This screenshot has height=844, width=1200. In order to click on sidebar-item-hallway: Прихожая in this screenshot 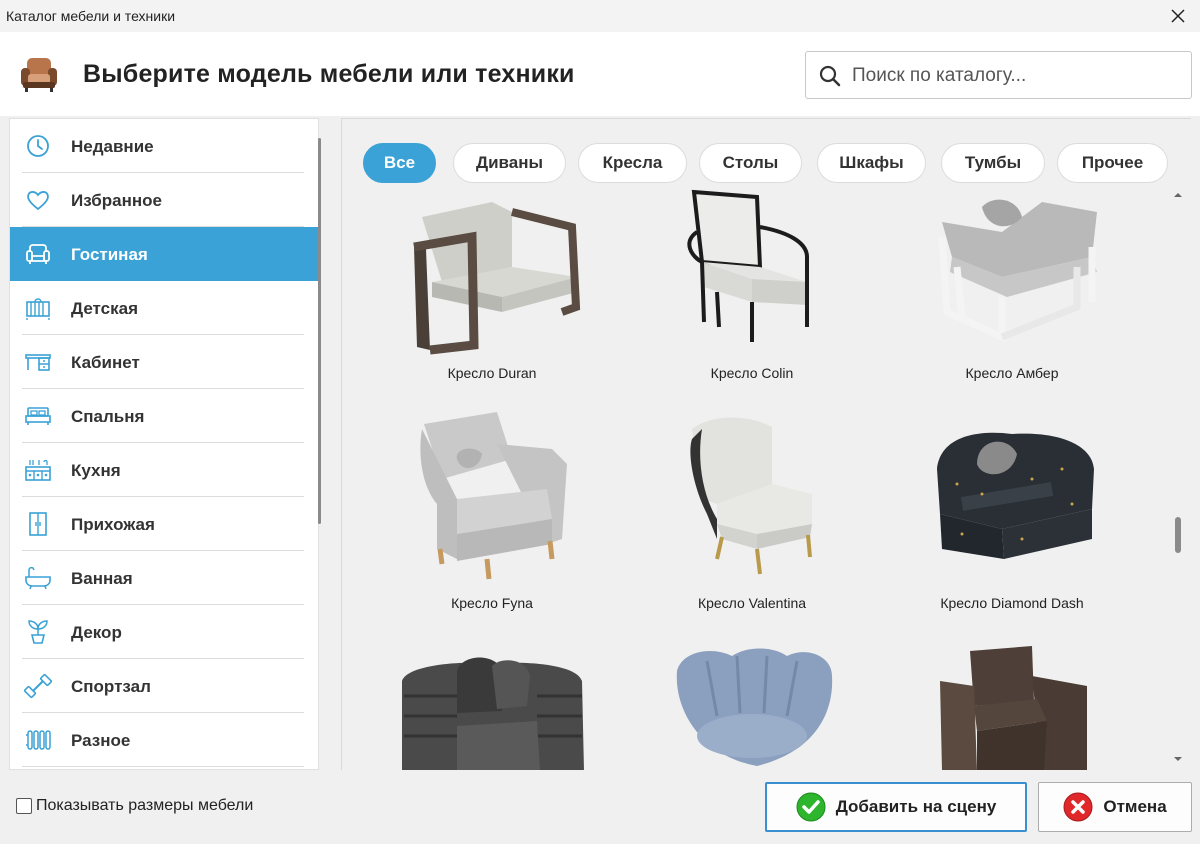, I will do `click(164, 524)`.